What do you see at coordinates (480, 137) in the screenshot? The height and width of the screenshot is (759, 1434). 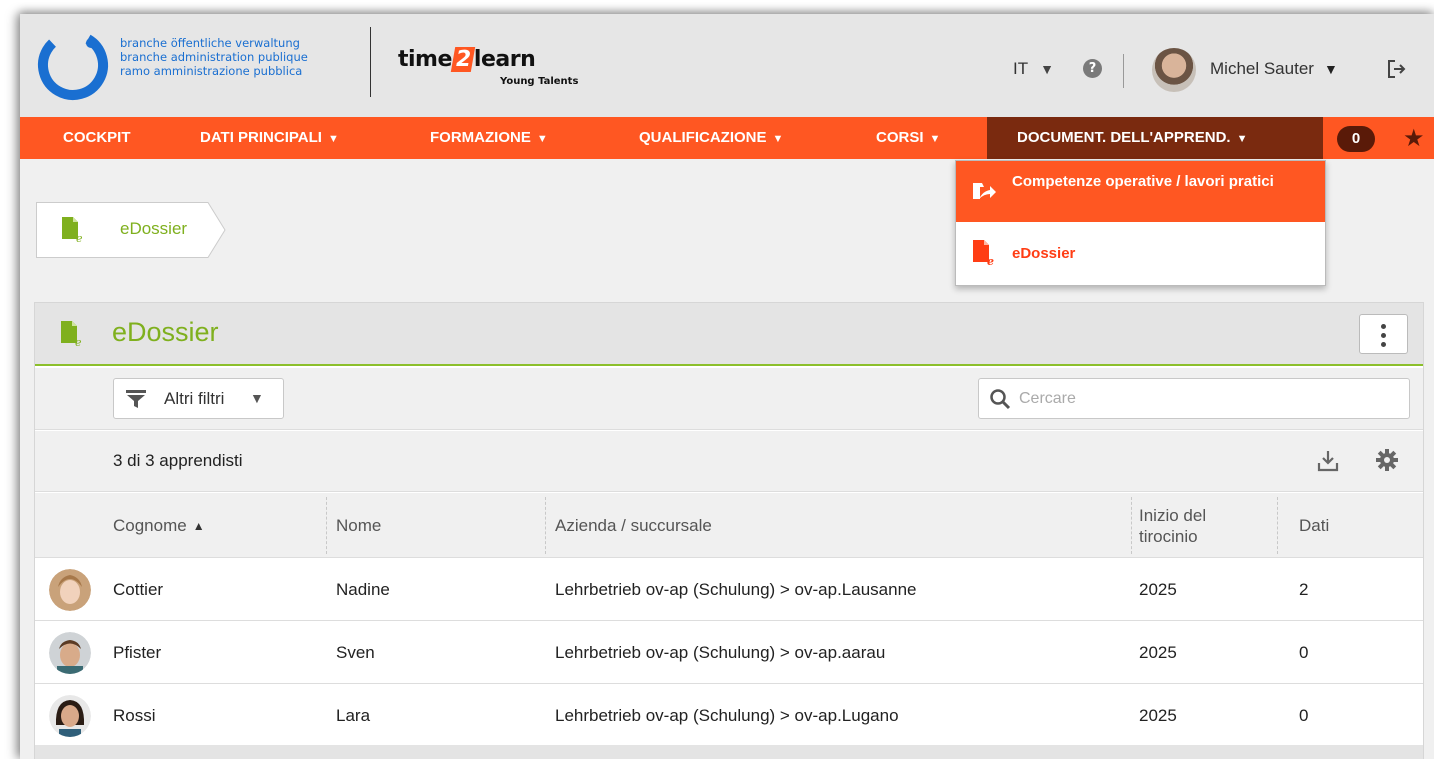 I see `nav-label: FORMAZIONE` at bounding box center [480, 137].